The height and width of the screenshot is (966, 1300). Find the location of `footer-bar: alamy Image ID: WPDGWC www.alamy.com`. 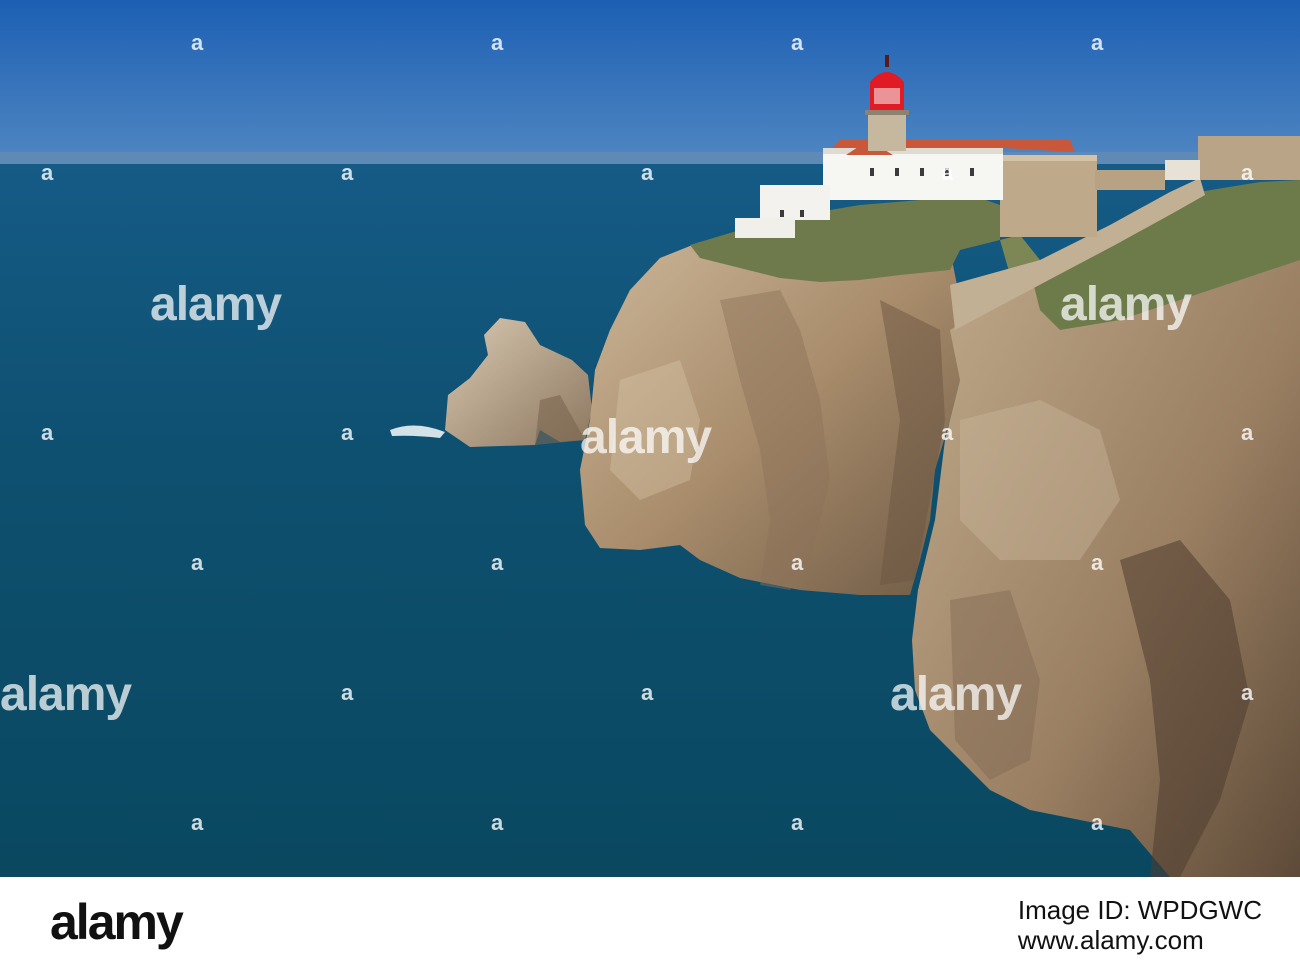

footer-bar: alamy Image ID: WPDGWC www.alamy.com is located at coordinates (650, 921).